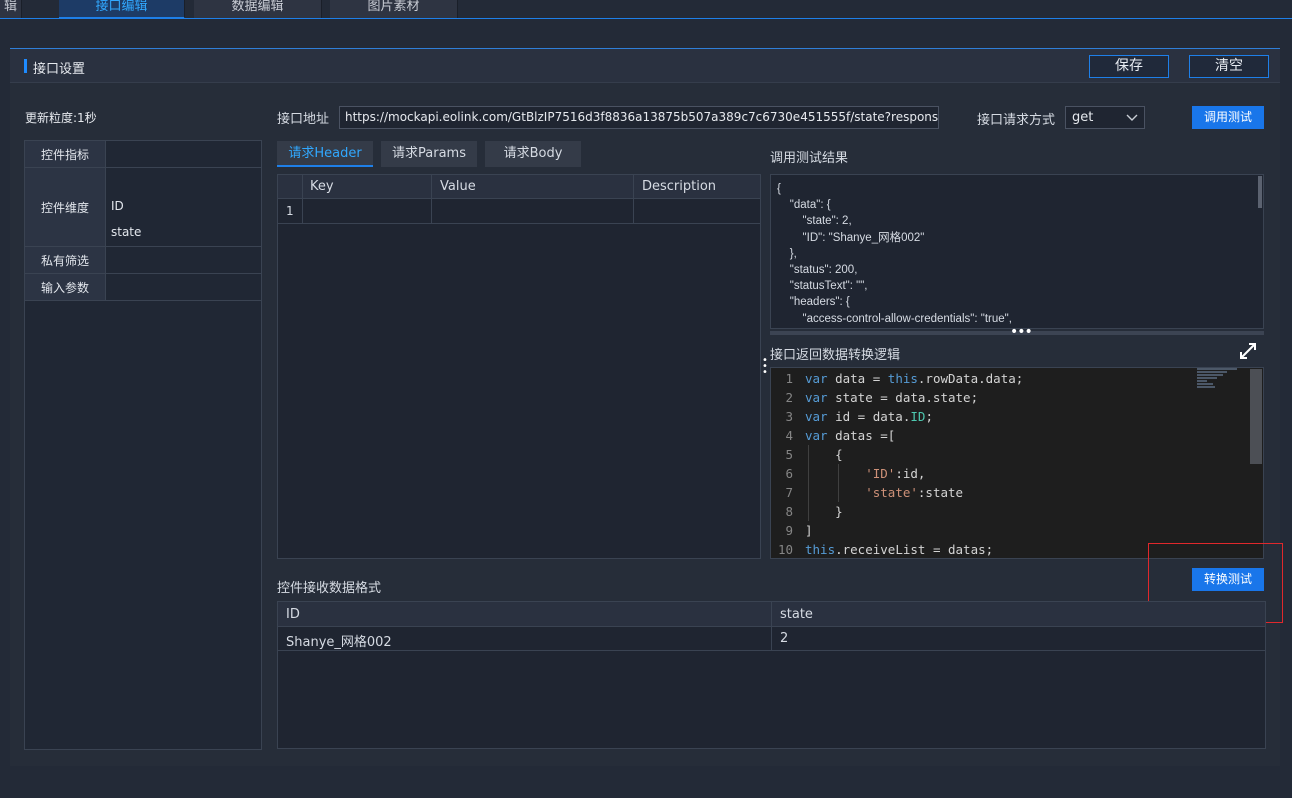 This screenshot has height=798, width=1292. Describe the element at coordinates (784, 638) in the screenshot. I see `cell-state-value: 2` at that location.